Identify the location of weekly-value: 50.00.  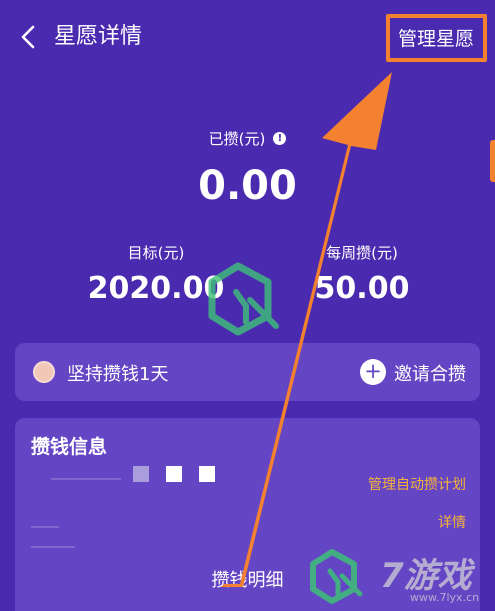
(362, 288).